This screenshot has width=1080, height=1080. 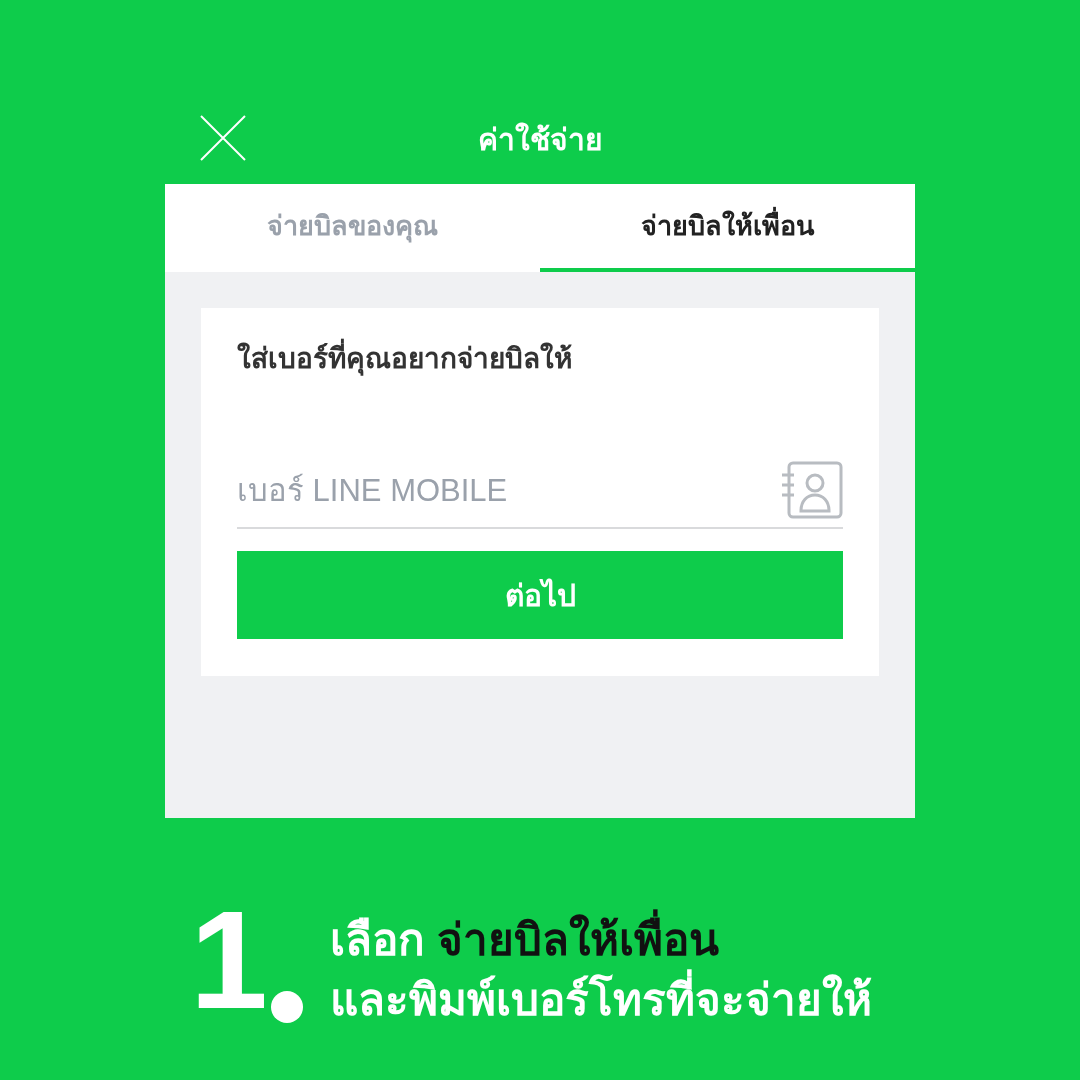 What do you see at coordinates (223, 138) in the screenshot?
I see `close-icon` at bounding box center [223, 138].